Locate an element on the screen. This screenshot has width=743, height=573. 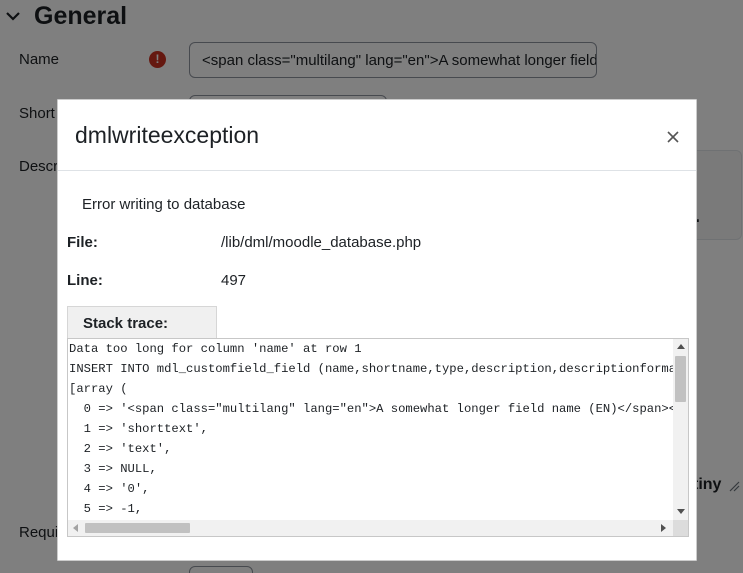
scrollbar-corner is located at coordinates (680, 528).